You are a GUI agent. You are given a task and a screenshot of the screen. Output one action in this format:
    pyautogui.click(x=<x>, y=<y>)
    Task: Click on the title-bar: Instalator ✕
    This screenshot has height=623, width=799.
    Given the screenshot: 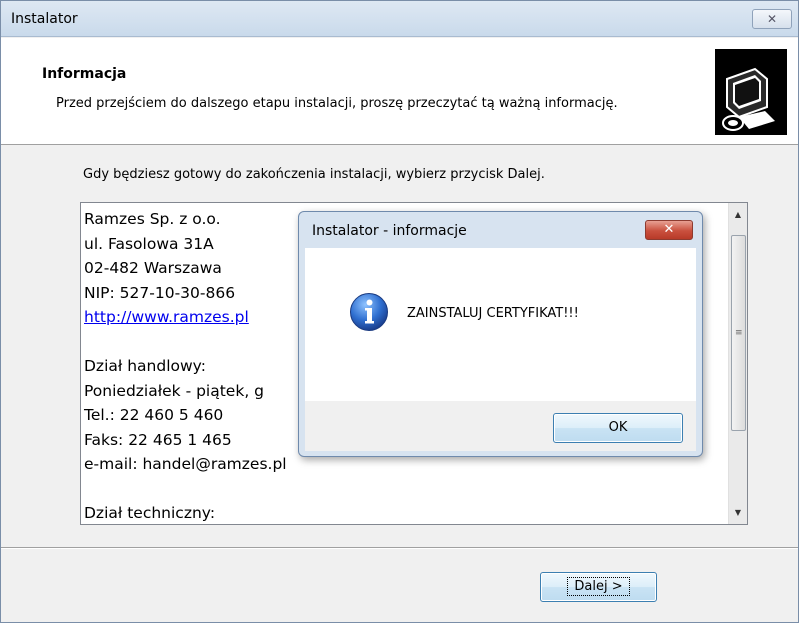 What is the action you would take?
    pyautogui.click(x=399, y=19)
    